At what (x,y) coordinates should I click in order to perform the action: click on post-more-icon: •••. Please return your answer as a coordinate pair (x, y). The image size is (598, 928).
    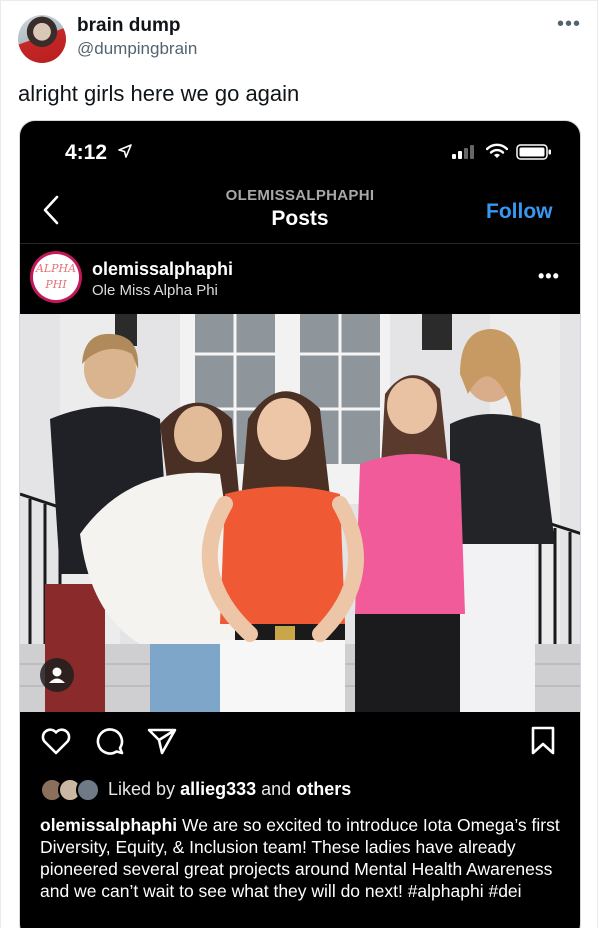
    Looking at the image, I should click on (549, 276).